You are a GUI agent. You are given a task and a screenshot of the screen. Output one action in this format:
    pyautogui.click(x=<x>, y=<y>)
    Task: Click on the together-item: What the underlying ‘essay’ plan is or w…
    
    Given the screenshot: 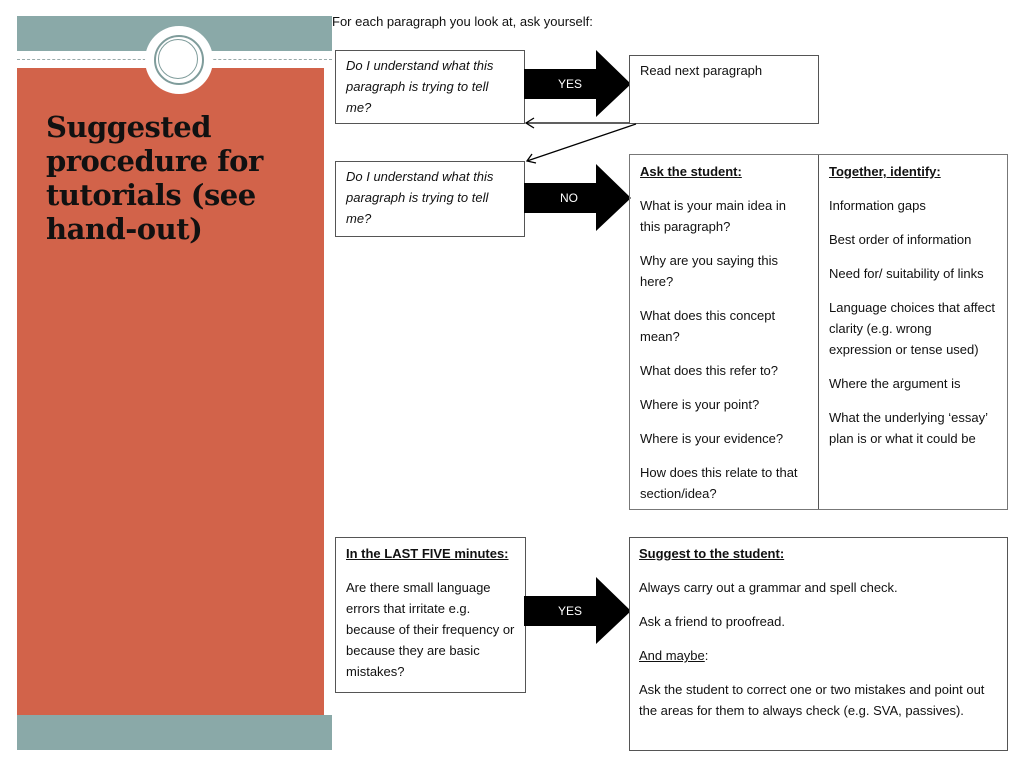 What is the action you would take?
    pyautogui.click(x=908, y=428)
    